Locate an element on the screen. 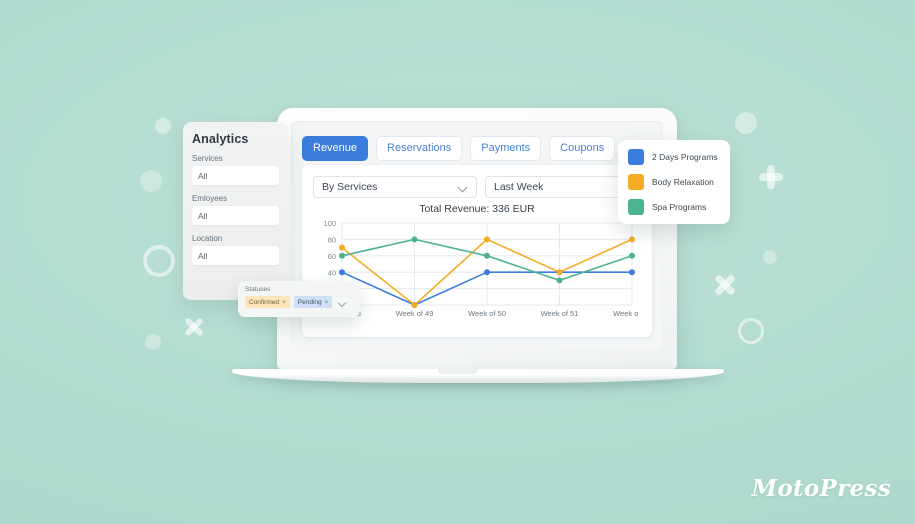 This screenshot has width=915, height=524. statuses-popup: Statuses Confirmed × Pending × is located at coordinates (299, 299).